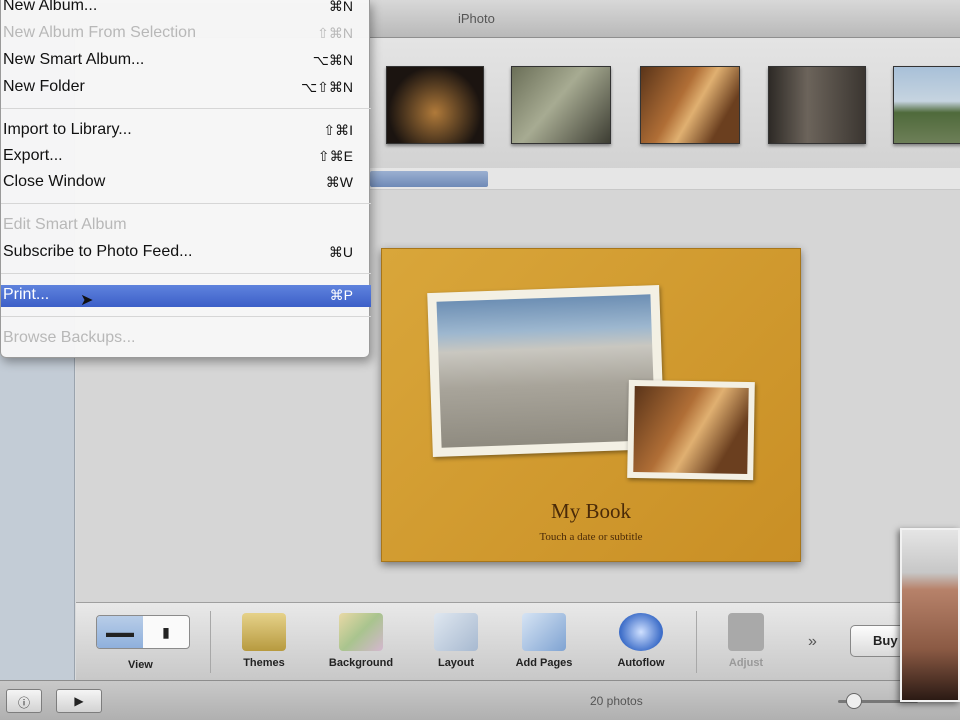 This screenshot has height=720, width=960. Describe the element at coordinates (361, 663) in the screenshot. I see `background-label: Background` at that location.